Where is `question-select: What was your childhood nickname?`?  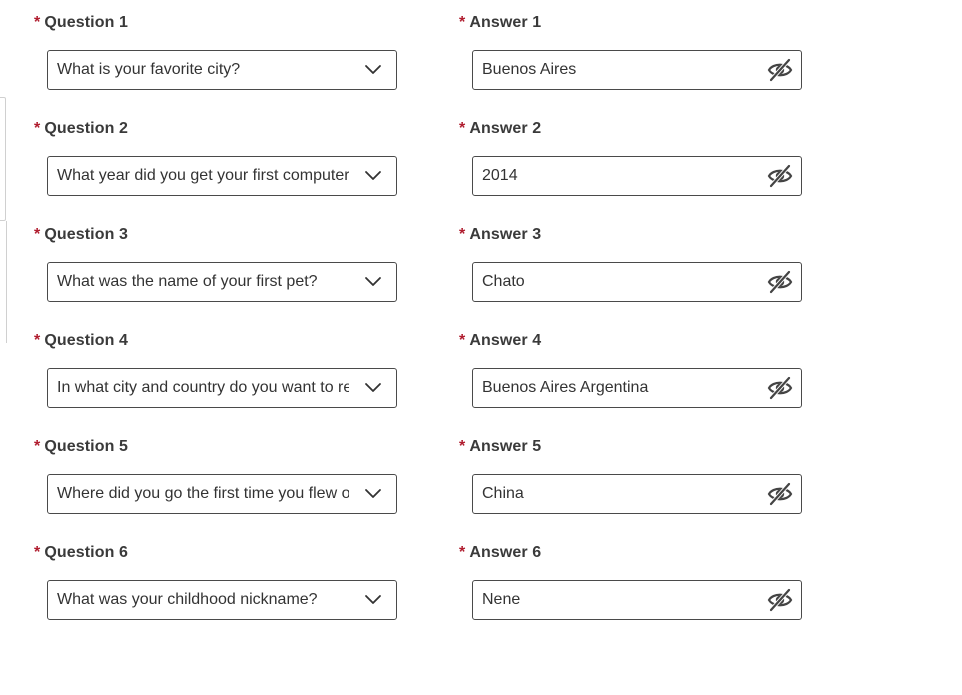
question-select: What was your childhood nickname? is located at coordinates (222, 600).